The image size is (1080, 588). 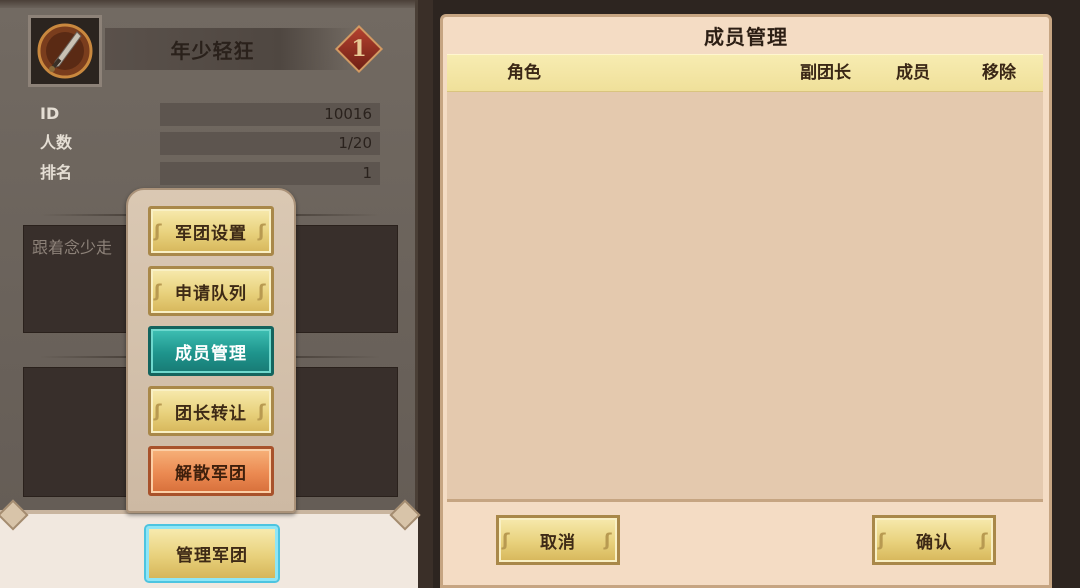 What do you see at coordinates (746, 36) in the screenshot?
I see `panel-title: 成员管理` at bounding box center [746, 36].